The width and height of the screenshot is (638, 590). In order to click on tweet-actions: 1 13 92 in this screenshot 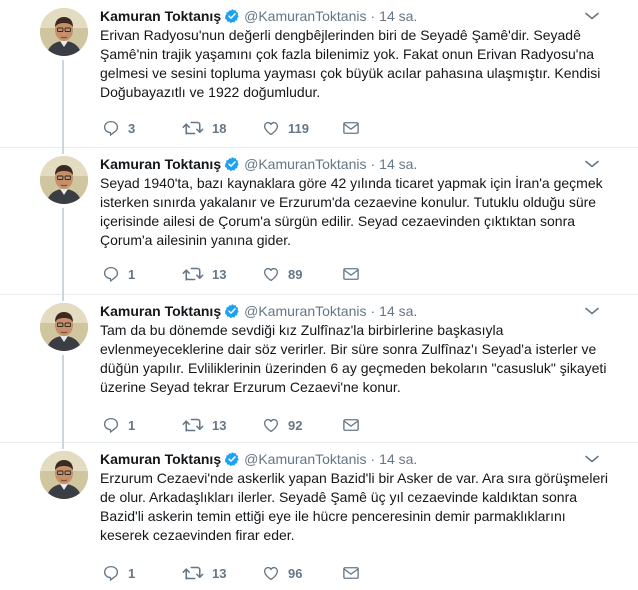, I will do `click(232, 425)`.